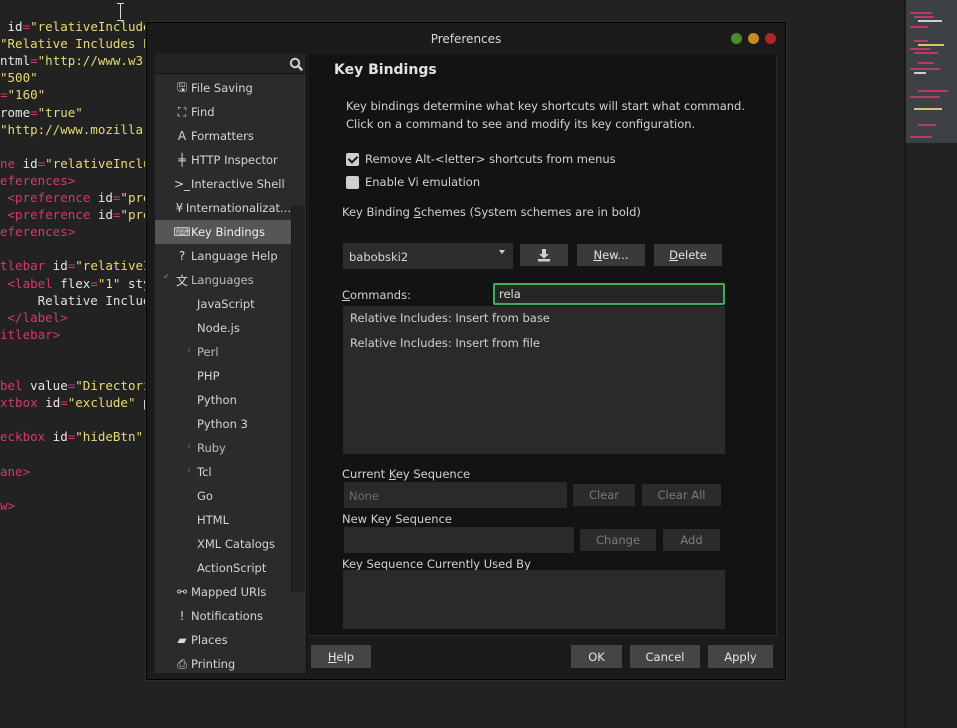  What do you see at coordinates (346, 295) in the screenshot?
I see `access-key: C` at bounding box center [346, 295].